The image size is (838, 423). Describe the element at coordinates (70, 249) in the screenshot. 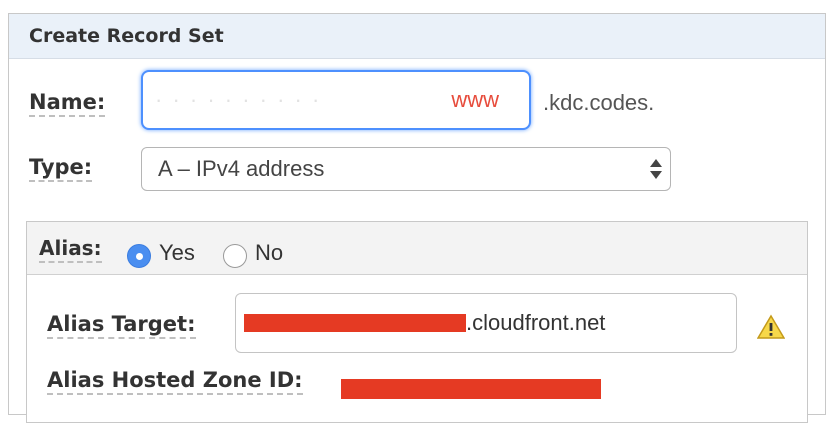

I see `alias-label: Alias:` at that location.